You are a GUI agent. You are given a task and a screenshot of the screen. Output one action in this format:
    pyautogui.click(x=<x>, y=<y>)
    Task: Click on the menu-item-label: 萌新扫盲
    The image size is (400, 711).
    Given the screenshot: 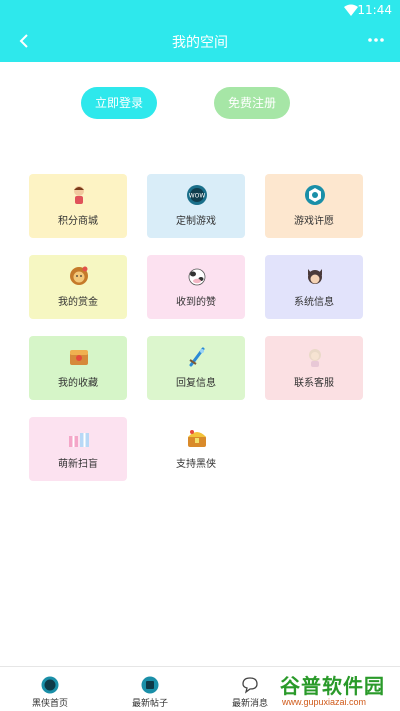 What is the action you would take?
    pyautogui.click(x=78, y=464)
    